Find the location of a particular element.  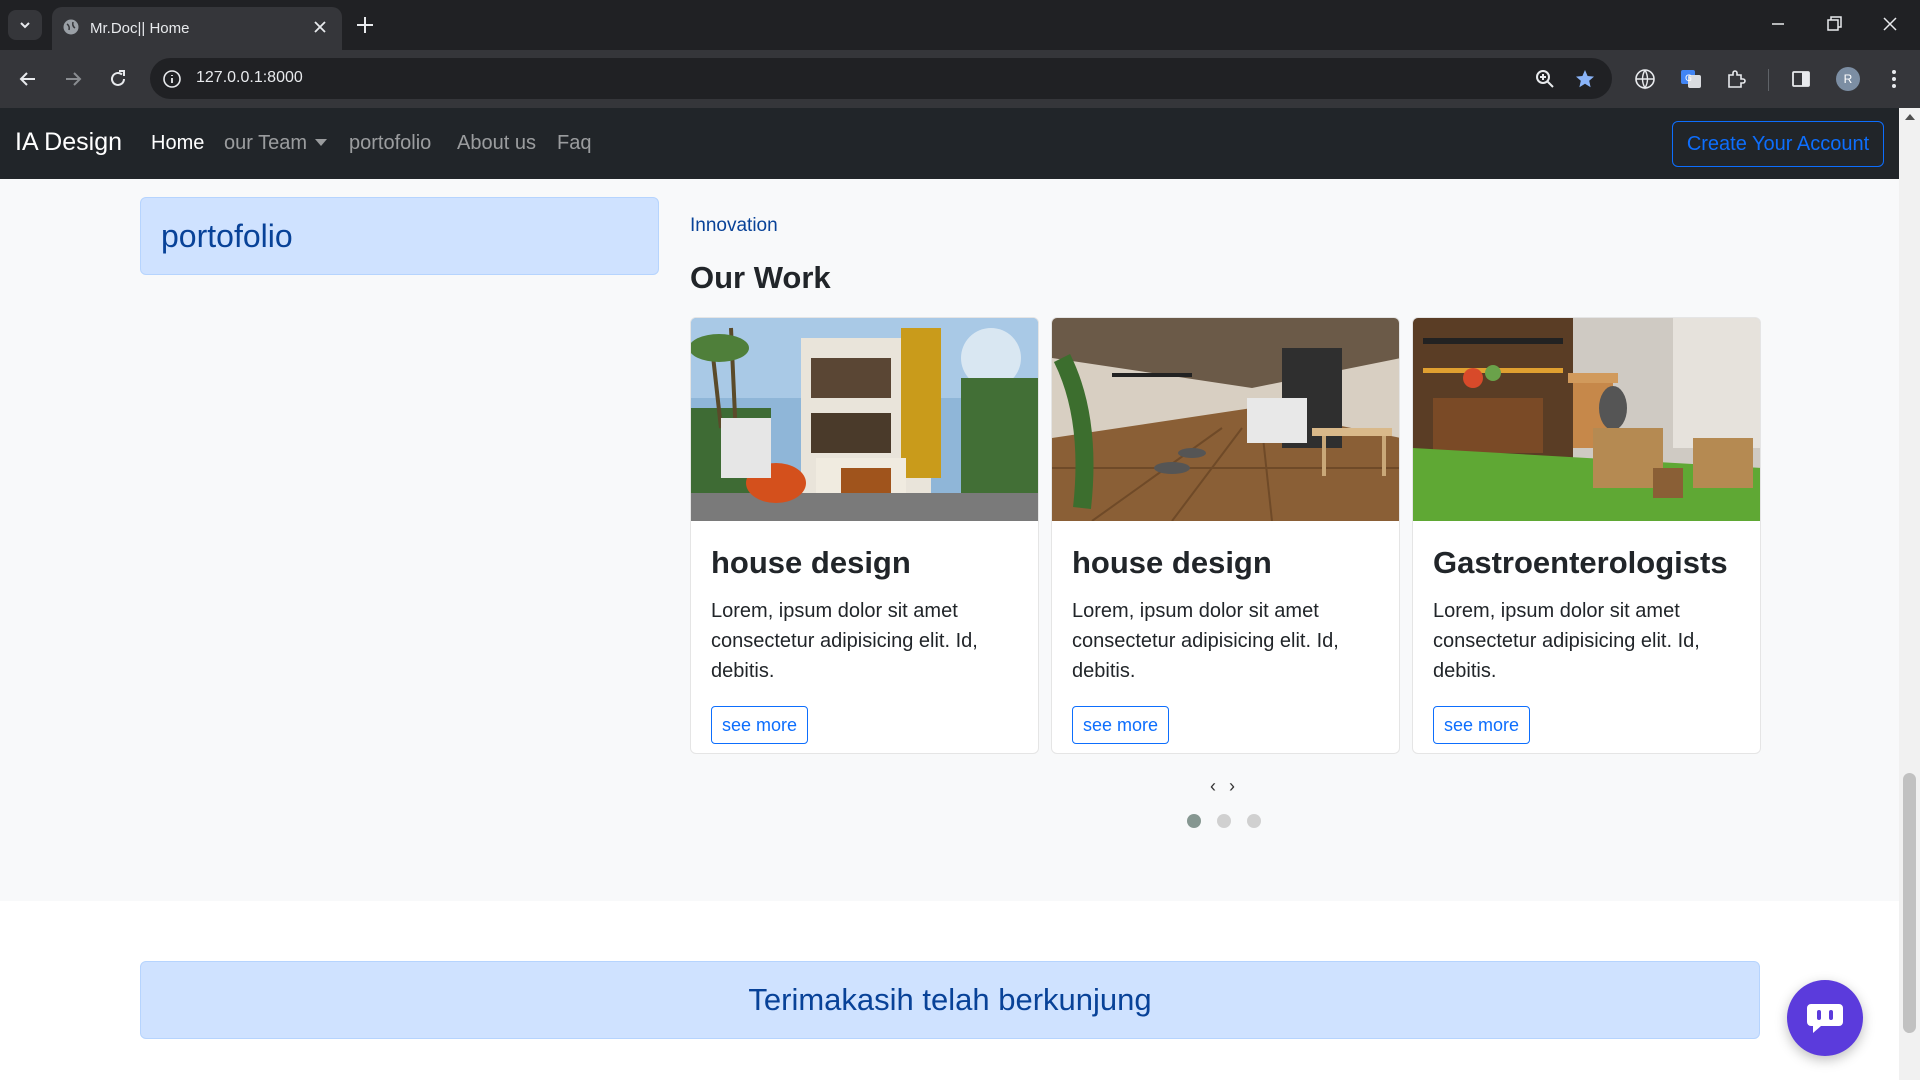

section-eyebrow: Innovation is located at coordinates (734, 225).